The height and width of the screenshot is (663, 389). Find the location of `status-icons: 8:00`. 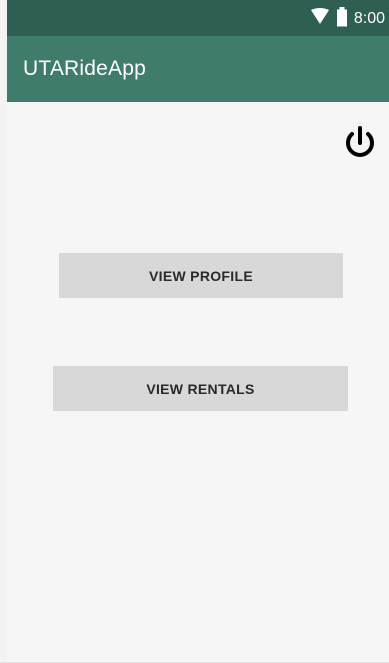

status-icons: 8:00 is located at coordinates (347, 19).